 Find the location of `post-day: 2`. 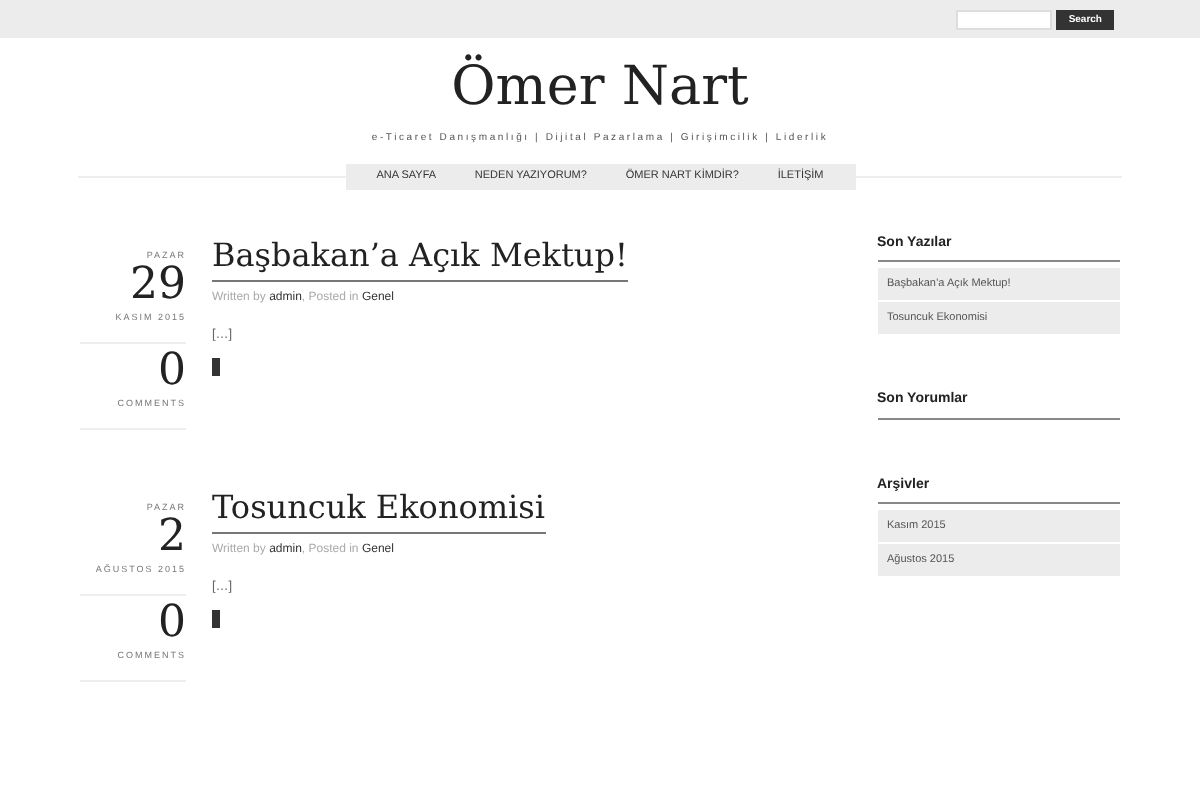

post-day: 2 is located at coordinates (172, 538).